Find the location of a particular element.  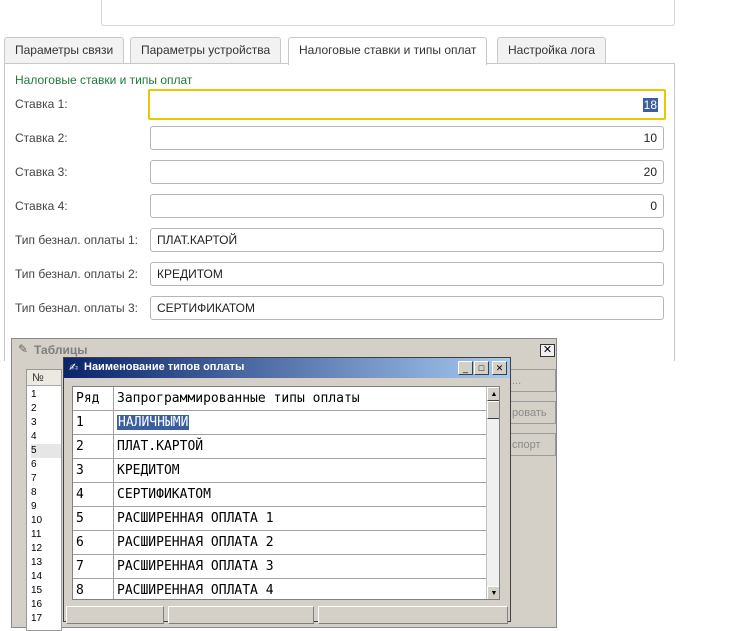

column-header-row: Ряд is located at coordinates (93, 399).